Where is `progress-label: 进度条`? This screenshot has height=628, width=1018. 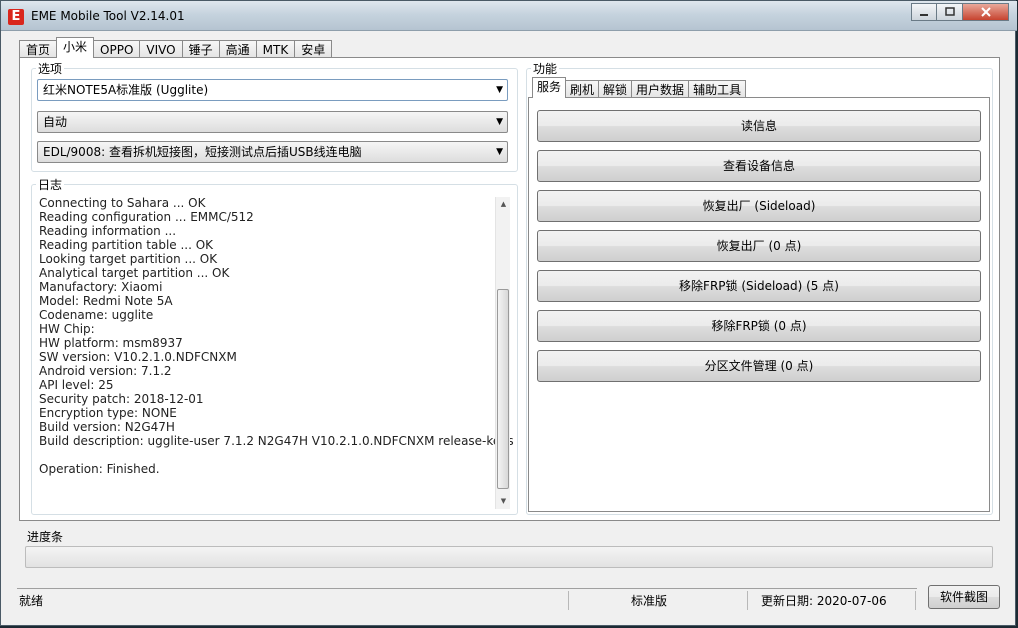 progress-label: 进度条 is located at coordinates (45, 537).